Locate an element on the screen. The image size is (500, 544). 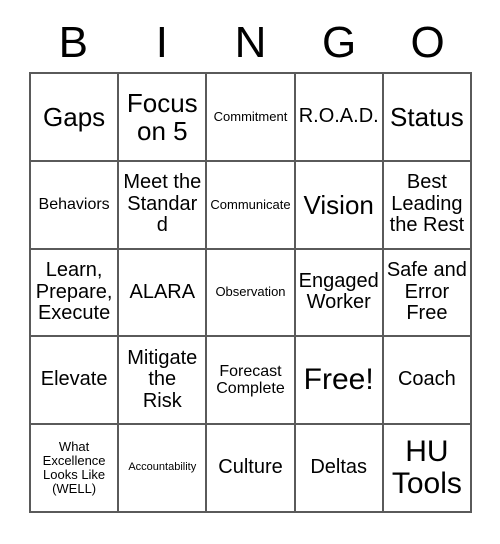
bingo-cell-label: ALARA is located at coordinates (162, 291).